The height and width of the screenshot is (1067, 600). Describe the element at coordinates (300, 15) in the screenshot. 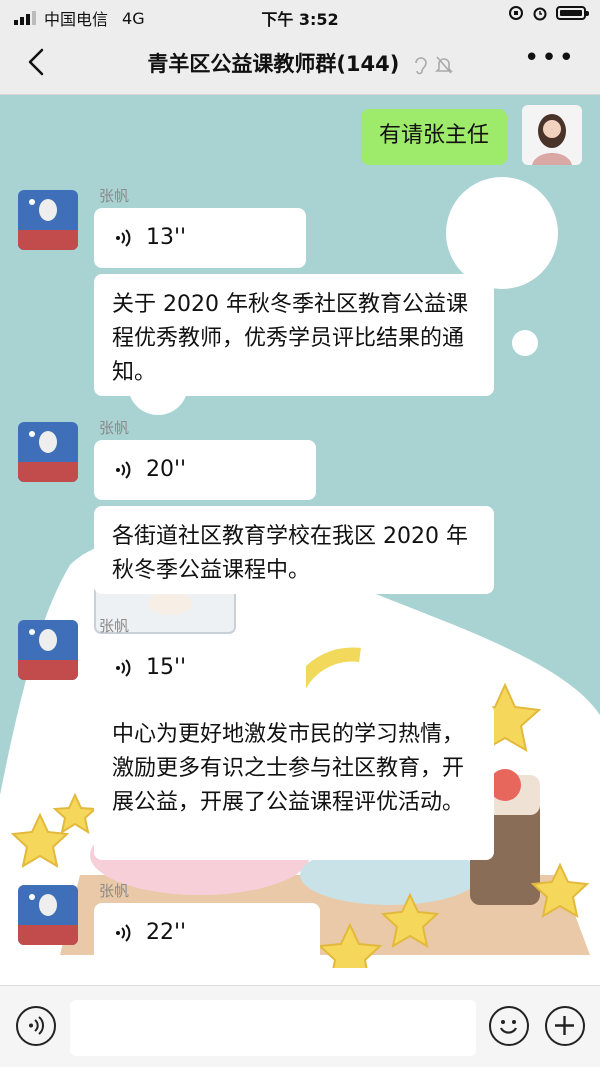

I see `status-bar: 中国电信 4G 下午 3:52` at that location.